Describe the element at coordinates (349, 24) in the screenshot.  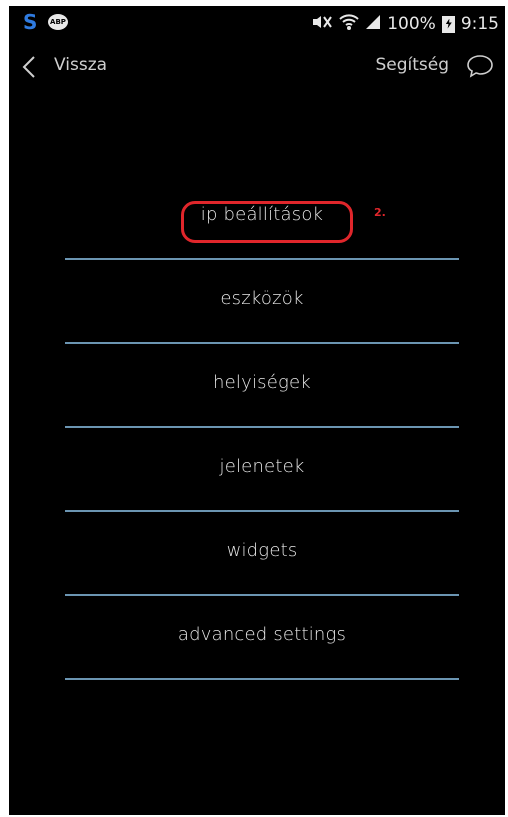
I see `wifi-icon` at that location.